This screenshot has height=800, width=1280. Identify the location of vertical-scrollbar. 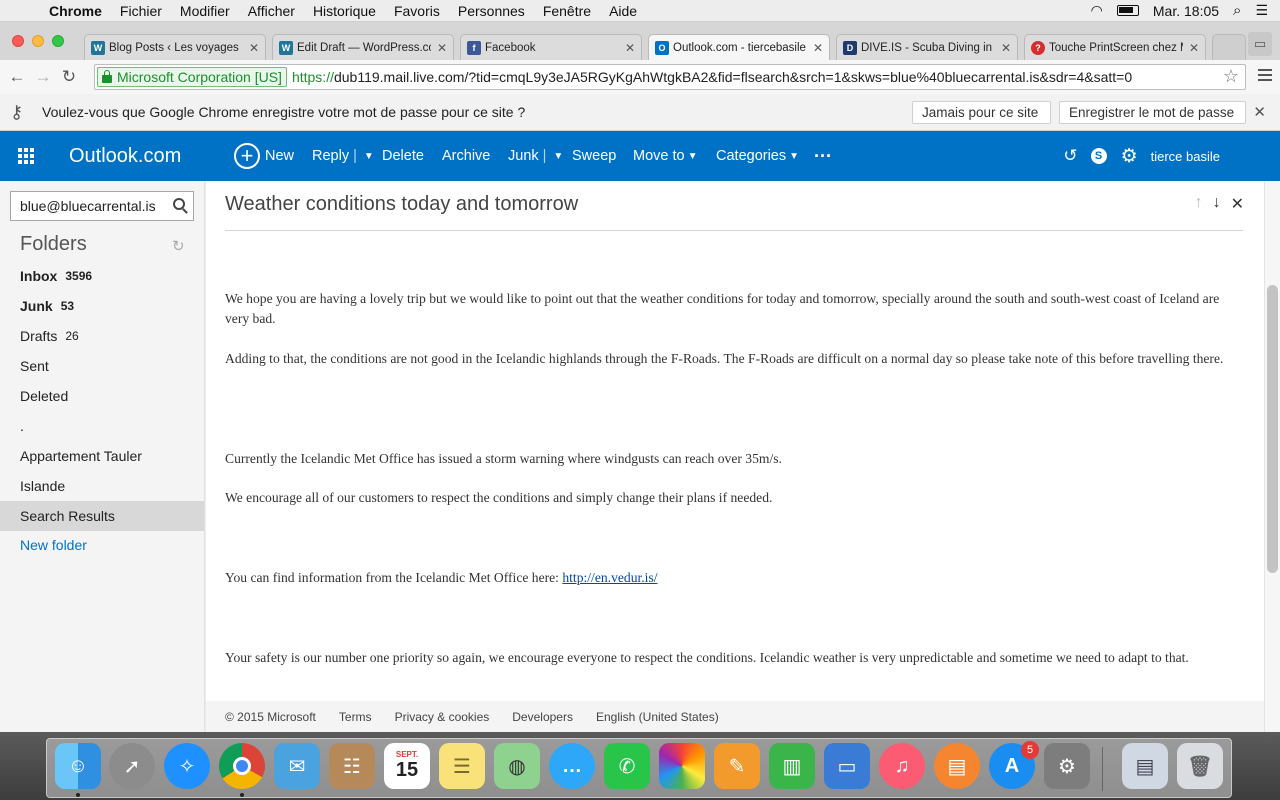
(1272, 456).